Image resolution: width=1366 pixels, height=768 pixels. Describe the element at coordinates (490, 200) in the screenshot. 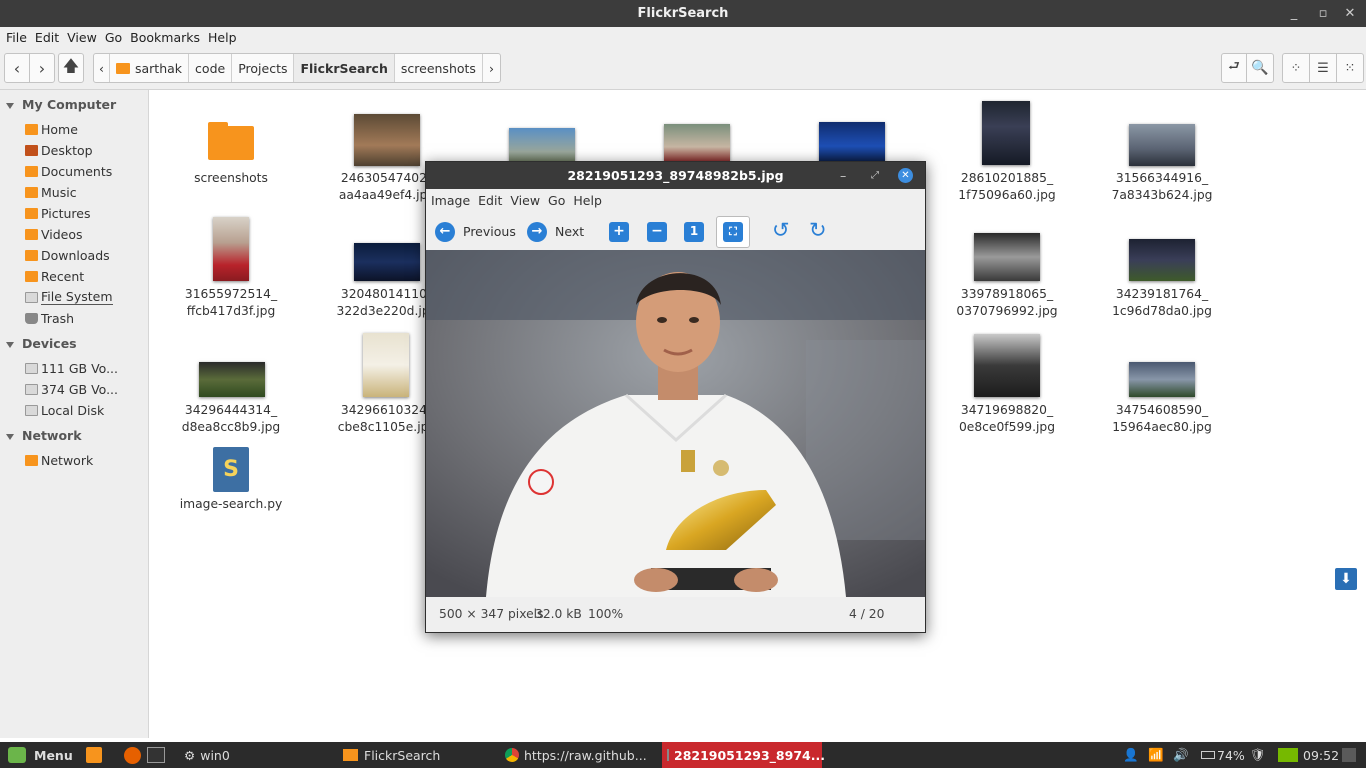

I see `viewer-menu-edit: Edit` at that location.